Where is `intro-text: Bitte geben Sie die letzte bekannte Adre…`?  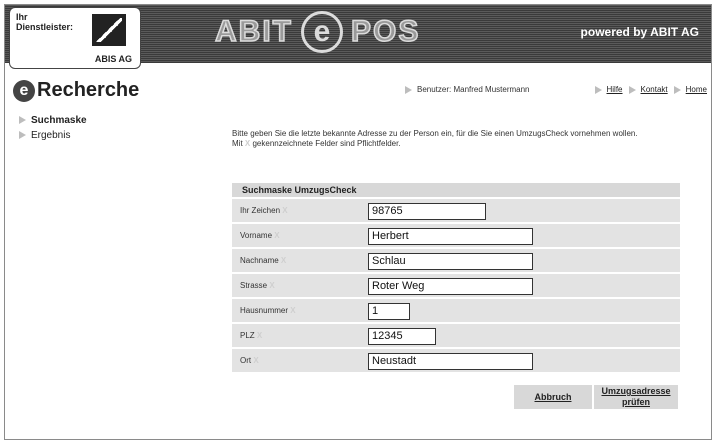
intro-text: Bitte geben Sie die letzte bekannte Adre… is located at coordinates (462, 139).